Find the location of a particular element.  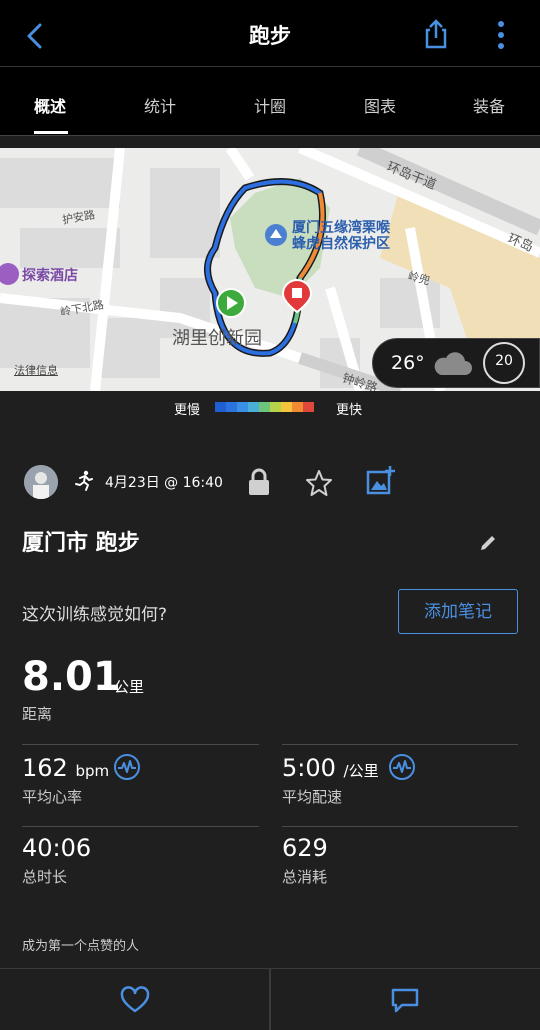

top-bar: 跑步 is located at coordinates (270, 33).